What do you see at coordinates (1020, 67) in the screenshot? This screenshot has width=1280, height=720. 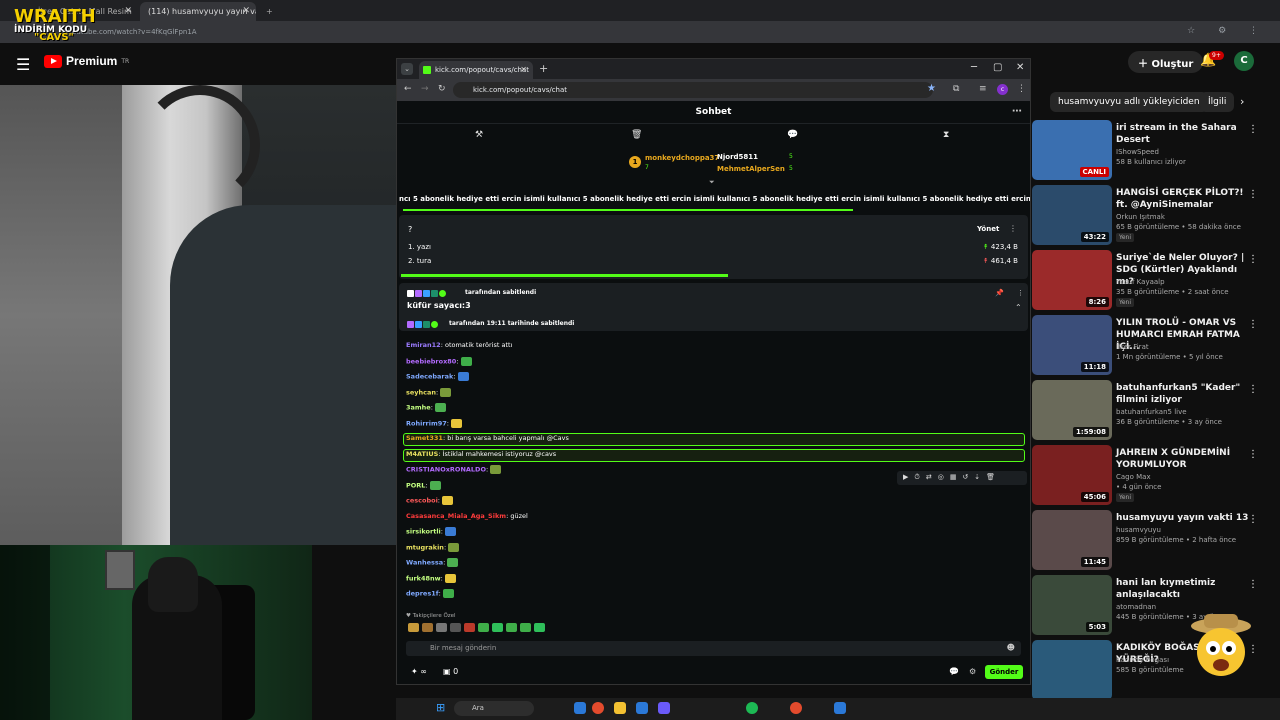 I see `window-close-icon: ✕` at bounding box center [1020, 67].